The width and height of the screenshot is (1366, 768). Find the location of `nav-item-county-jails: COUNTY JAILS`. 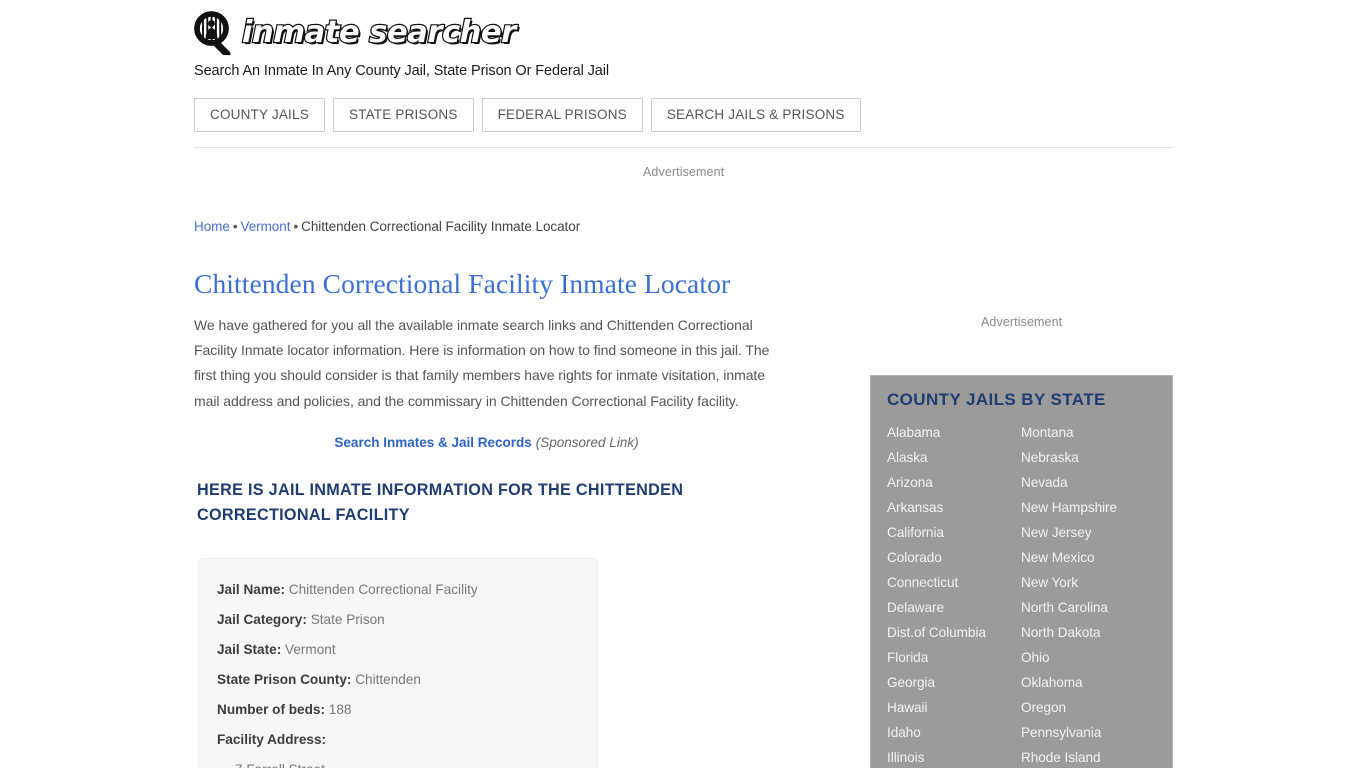

nav-item-county-jails: COUNTY JAILS is located at coordinates (259, 115).